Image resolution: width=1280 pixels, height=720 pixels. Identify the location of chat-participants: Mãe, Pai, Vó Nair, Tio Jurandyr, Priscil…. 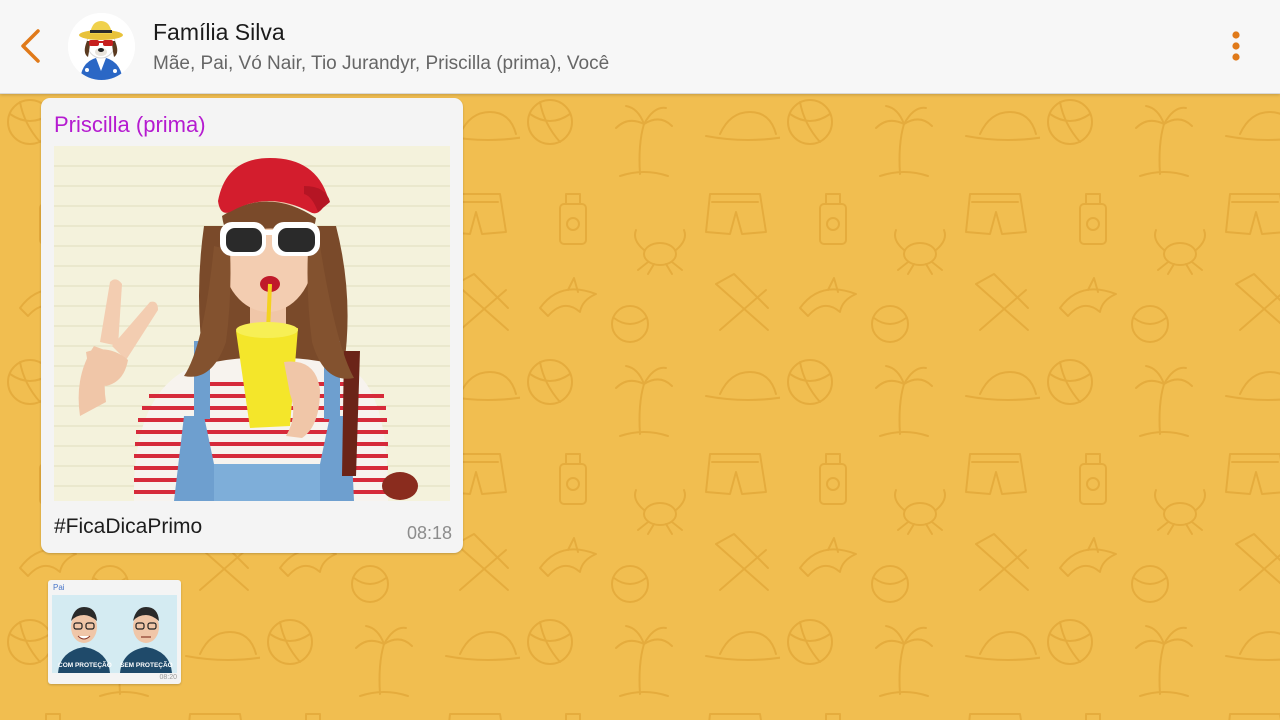
(381, 63).